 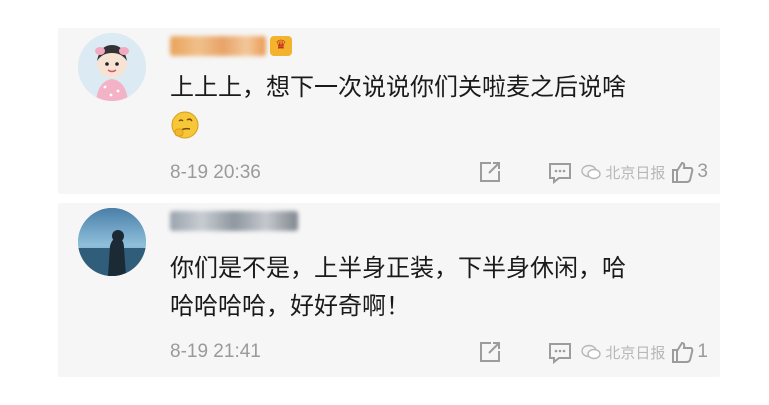 I want to click on crown-badge-icon: ♛, so click(x=281, y=46).